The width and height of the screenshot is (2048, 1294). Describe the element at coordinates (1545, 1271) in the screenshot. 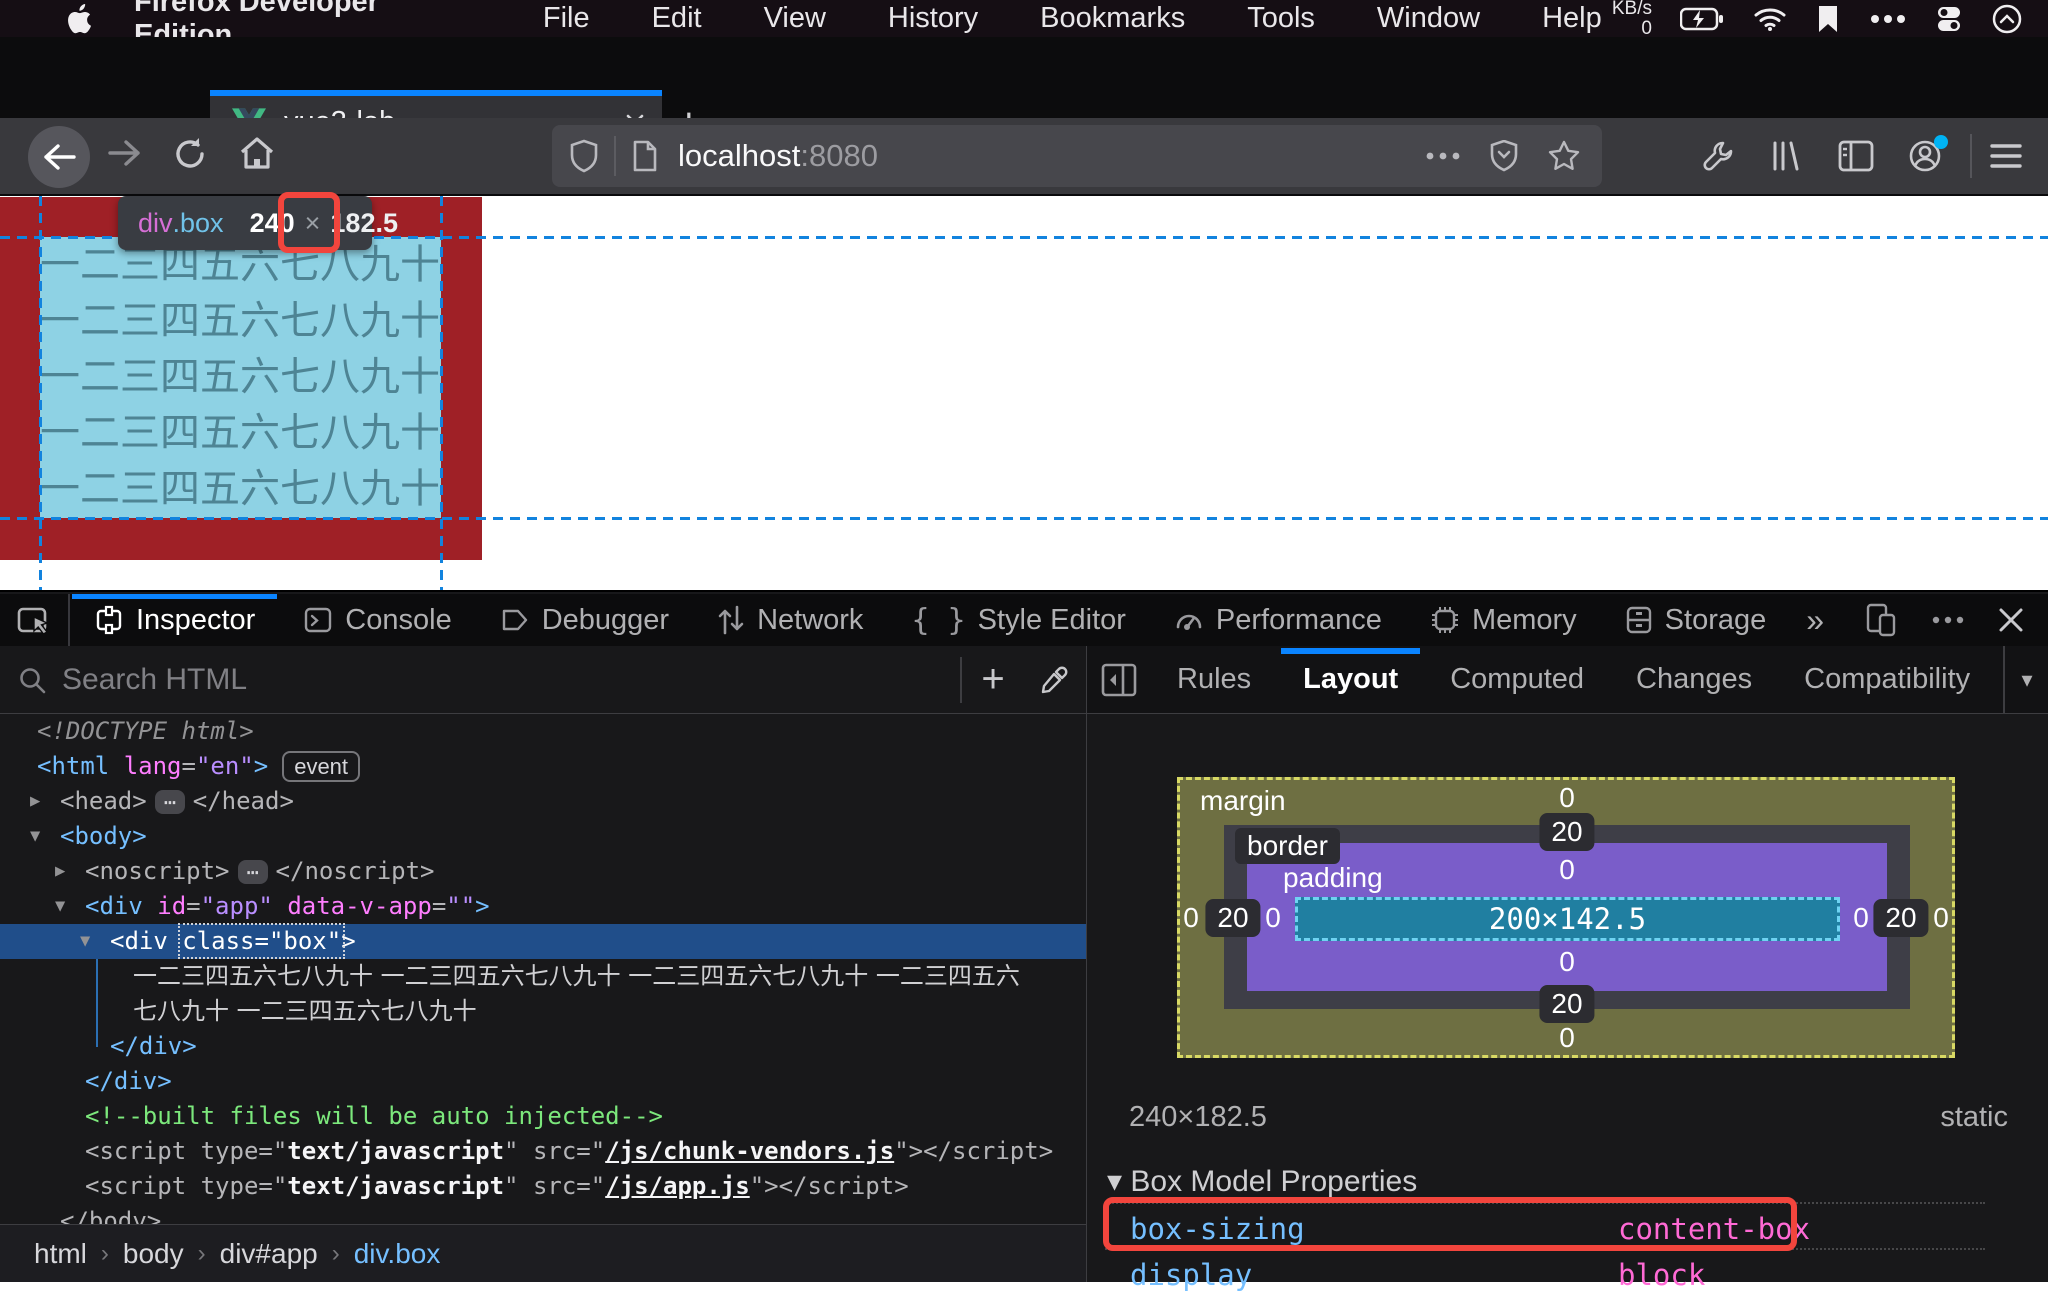

I see `property-row-display: display block` at that location.